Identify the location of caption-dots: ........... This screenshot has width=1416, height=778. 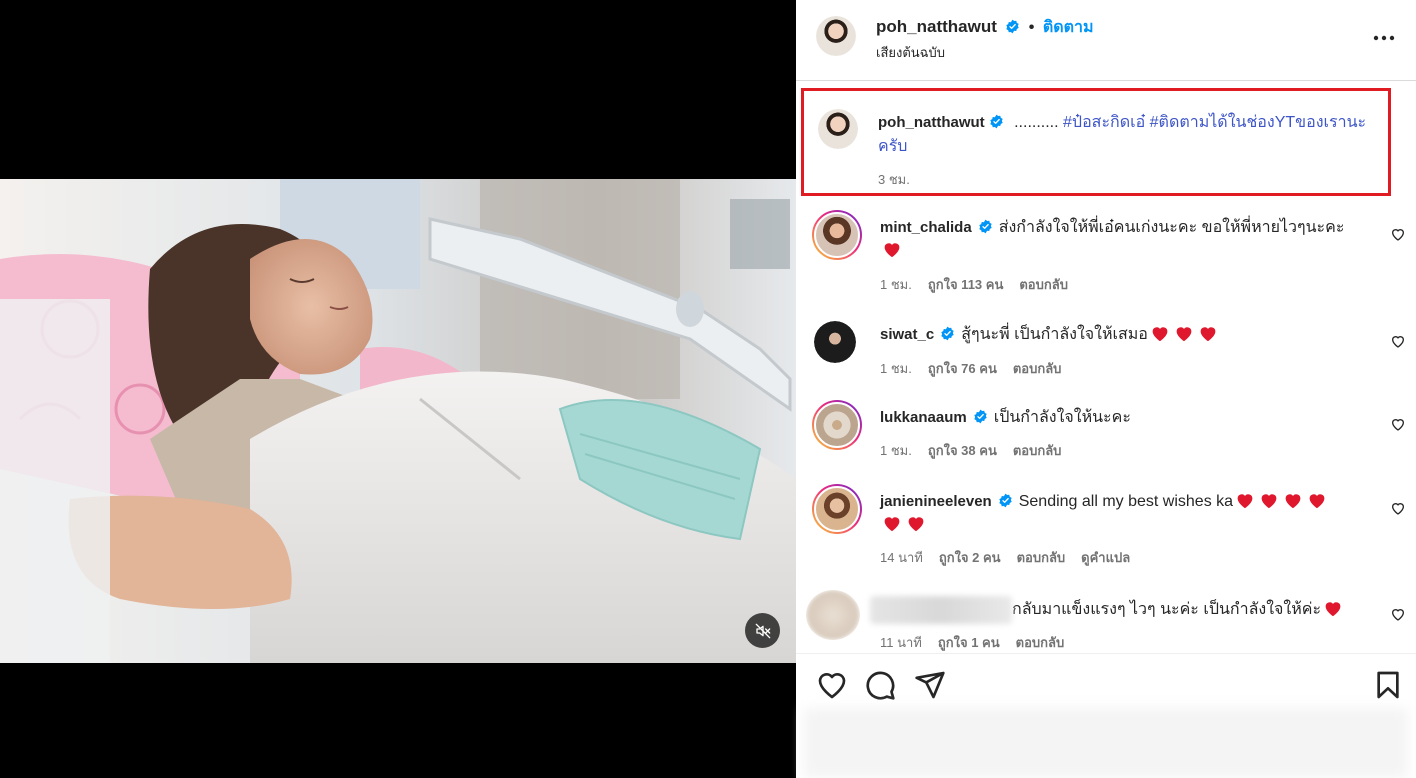
(1036, 122).